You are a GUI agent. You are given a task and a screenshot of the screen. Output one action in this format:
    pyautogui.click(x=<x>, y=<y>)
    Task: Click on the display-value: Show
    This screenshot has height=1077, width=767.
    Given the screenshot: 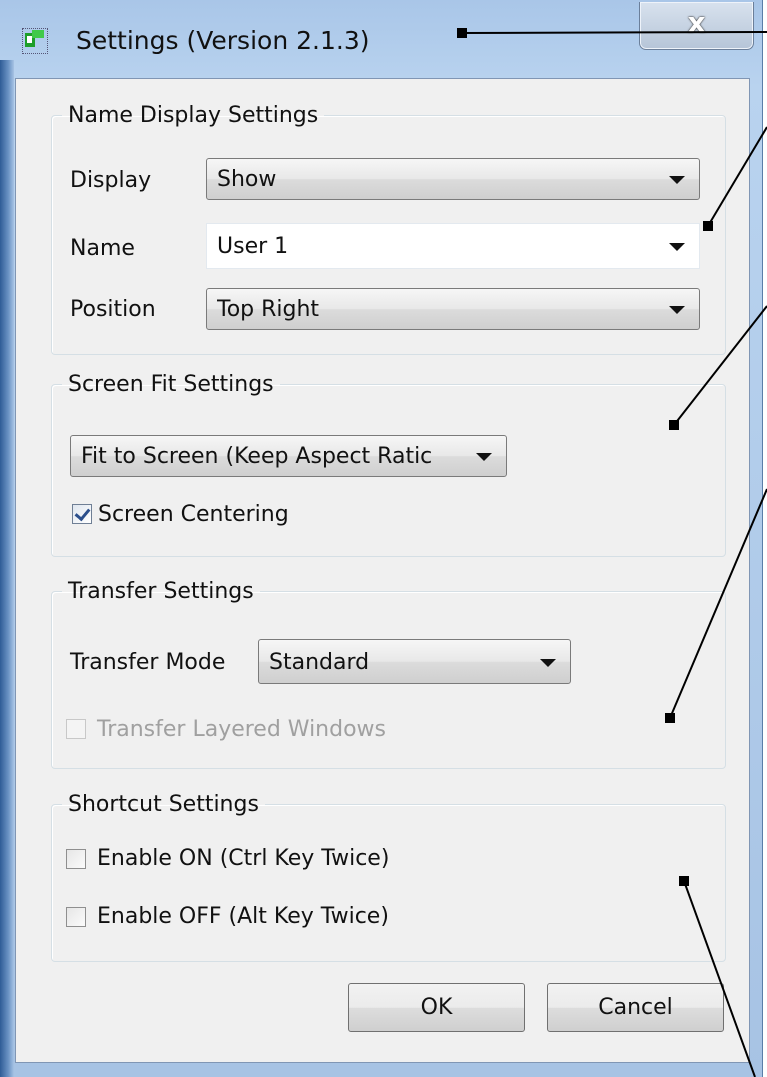 What is the action you would take?
    pyautogui.click(x=247, y=179)
    